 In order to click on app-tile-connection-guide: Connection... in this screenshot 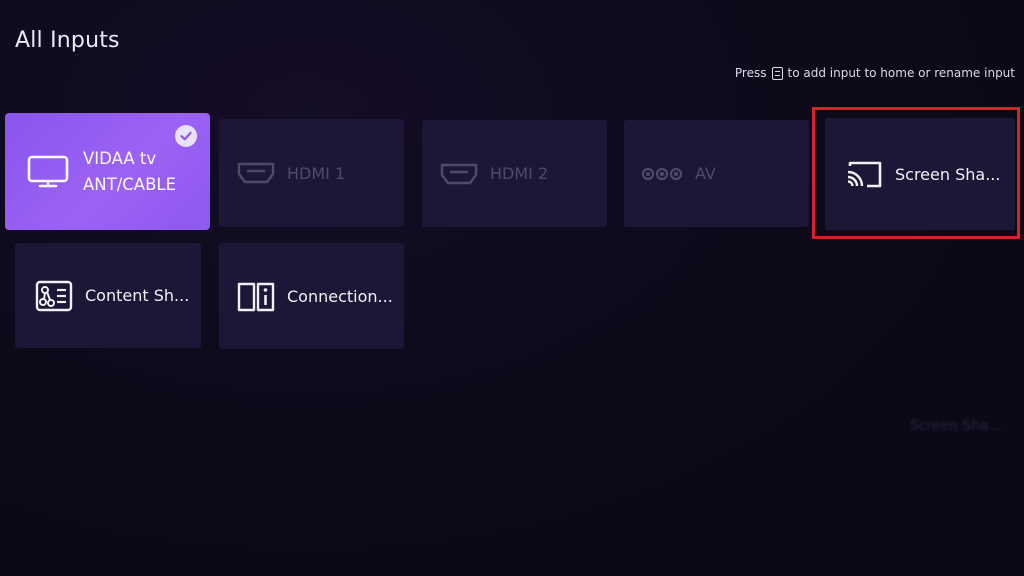, I will do `click(311, 296)`.